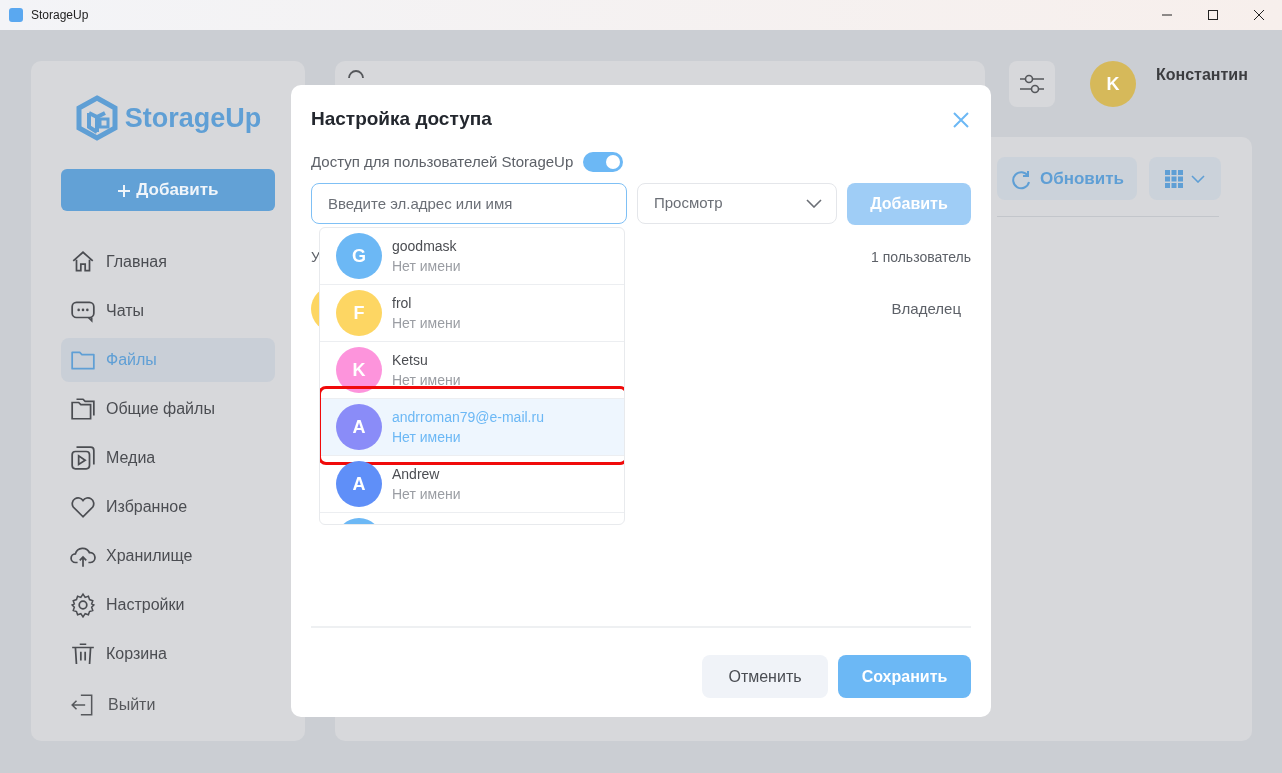 The image size is (1282, 773). What do you see at coordinates (83, 605) in the screenshot?
I see `settings-icon` at bounding box center [83, 605].